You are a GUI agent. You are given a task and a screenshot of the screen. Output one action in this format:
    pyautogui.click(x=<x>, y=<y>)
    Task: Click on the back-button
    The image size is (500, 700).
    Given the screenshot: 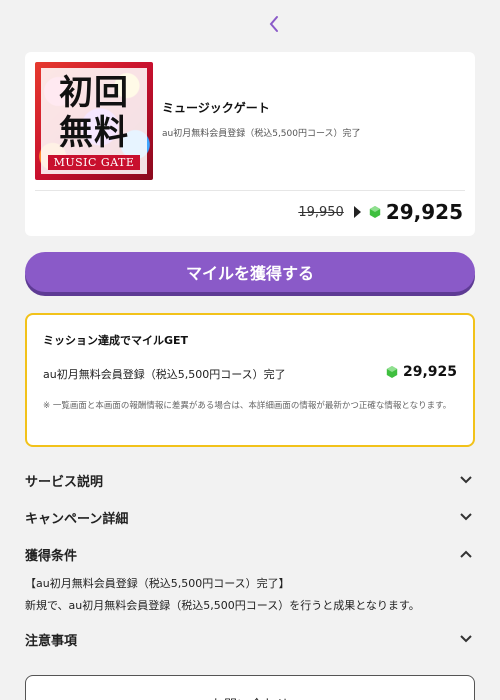 What is the action you would take?
    pyautogui.click(x=274, y=24)
    